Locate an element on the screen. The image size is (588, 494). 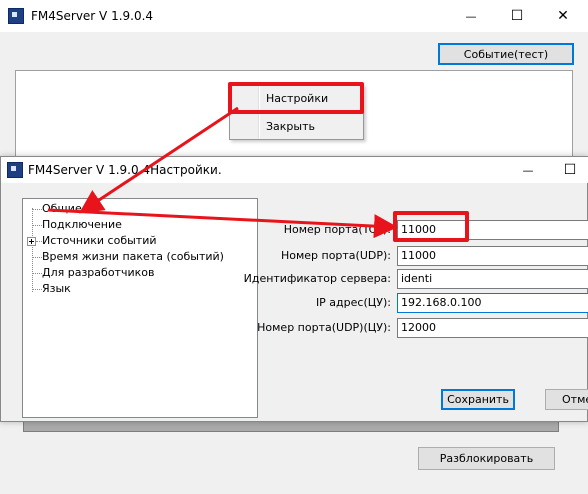
arrow-to-tcp-port is located at coordinates (222, 223).